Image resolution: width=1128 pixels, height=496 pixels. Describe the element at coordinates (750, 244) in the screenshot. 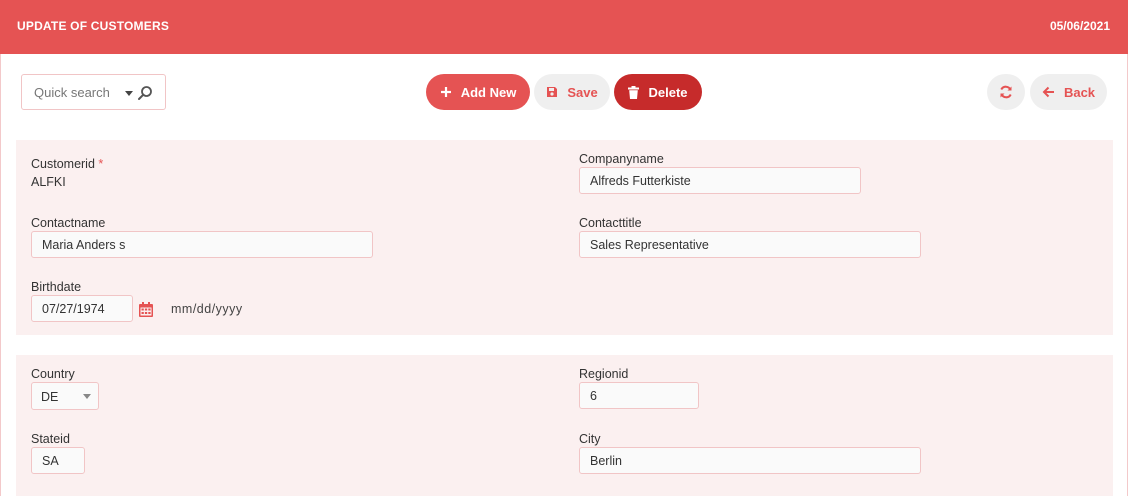

I see `contacttitle-field: Sales Representative` at that location.